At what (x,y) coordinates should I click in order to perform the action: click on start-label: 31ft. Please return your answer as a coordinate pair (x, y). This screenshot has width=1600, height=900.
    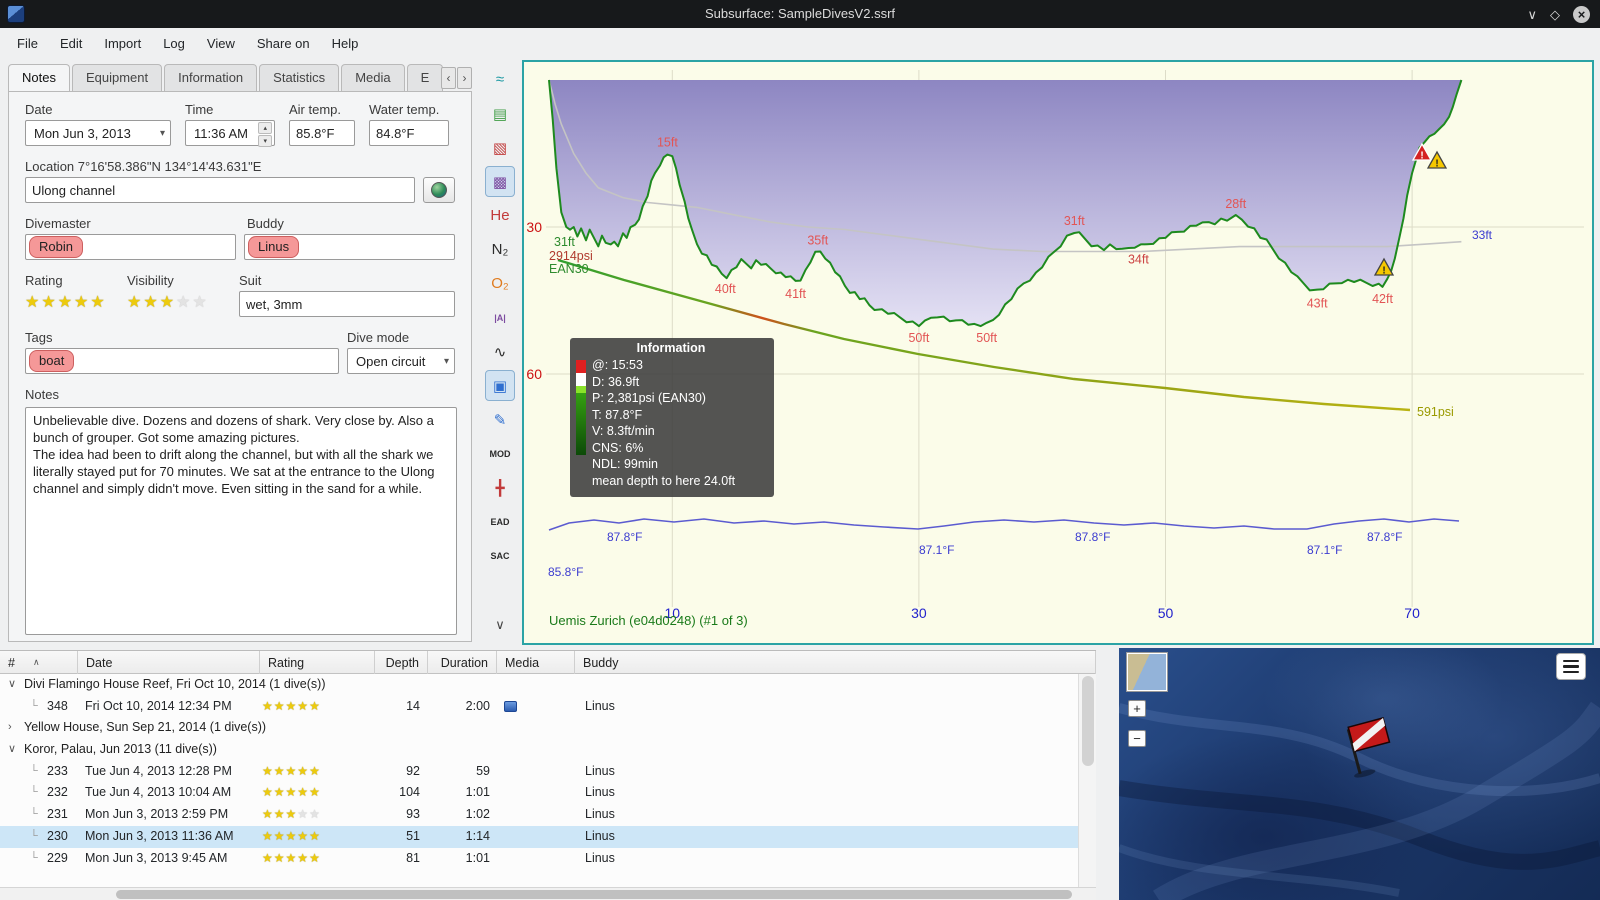
    Looking at the image, I should click on (564, 242).